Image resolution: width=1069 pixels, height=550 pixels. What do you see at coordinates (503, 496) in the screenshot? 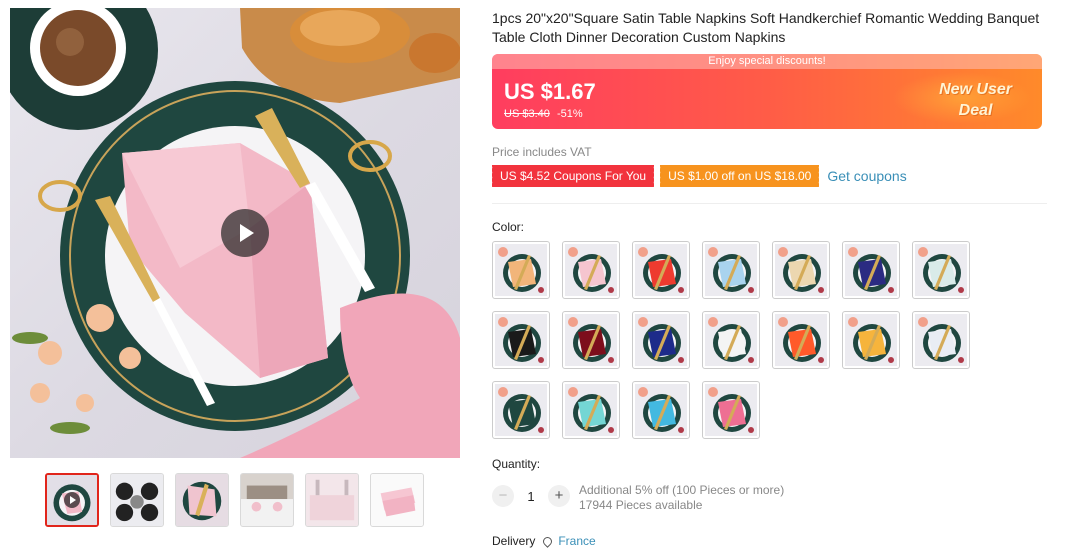
I see `decrease-quantity-button: −` at bounding box center [503, 496].